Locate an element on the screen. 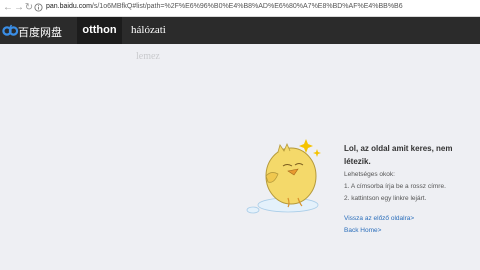 The height and width of the screenshot is (270, 480). subnav-disk-label: lemez is located at coordinates (148, 56).